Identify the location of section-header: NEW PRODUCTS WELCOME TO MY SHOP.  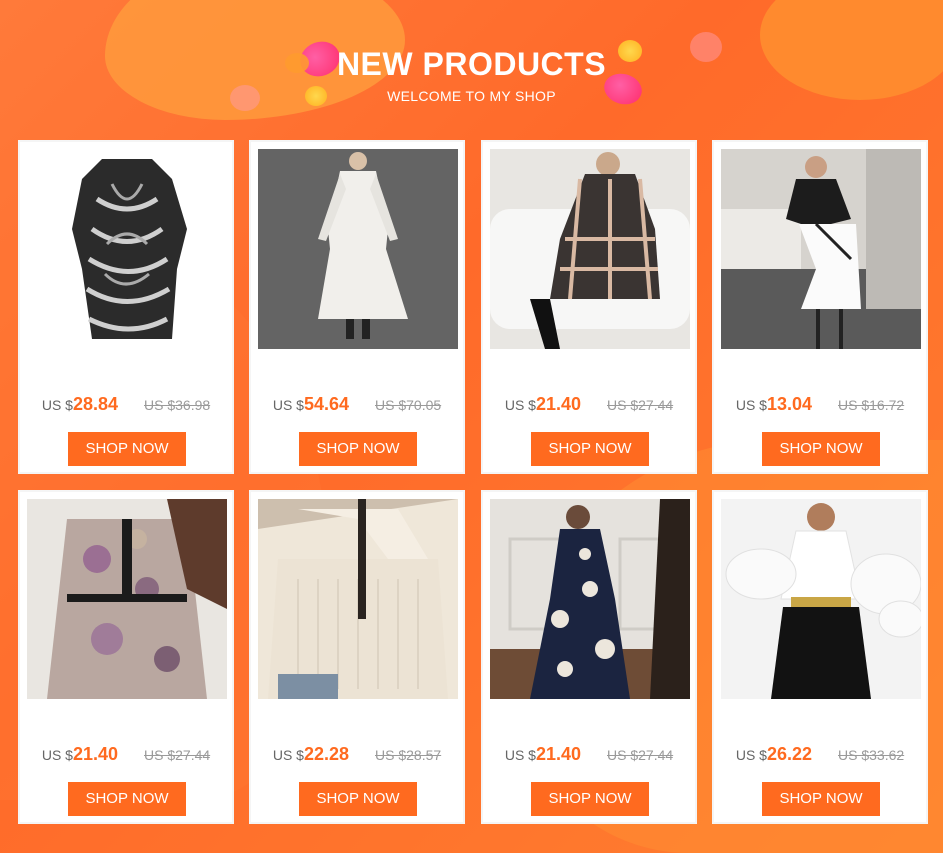
(471, 74).